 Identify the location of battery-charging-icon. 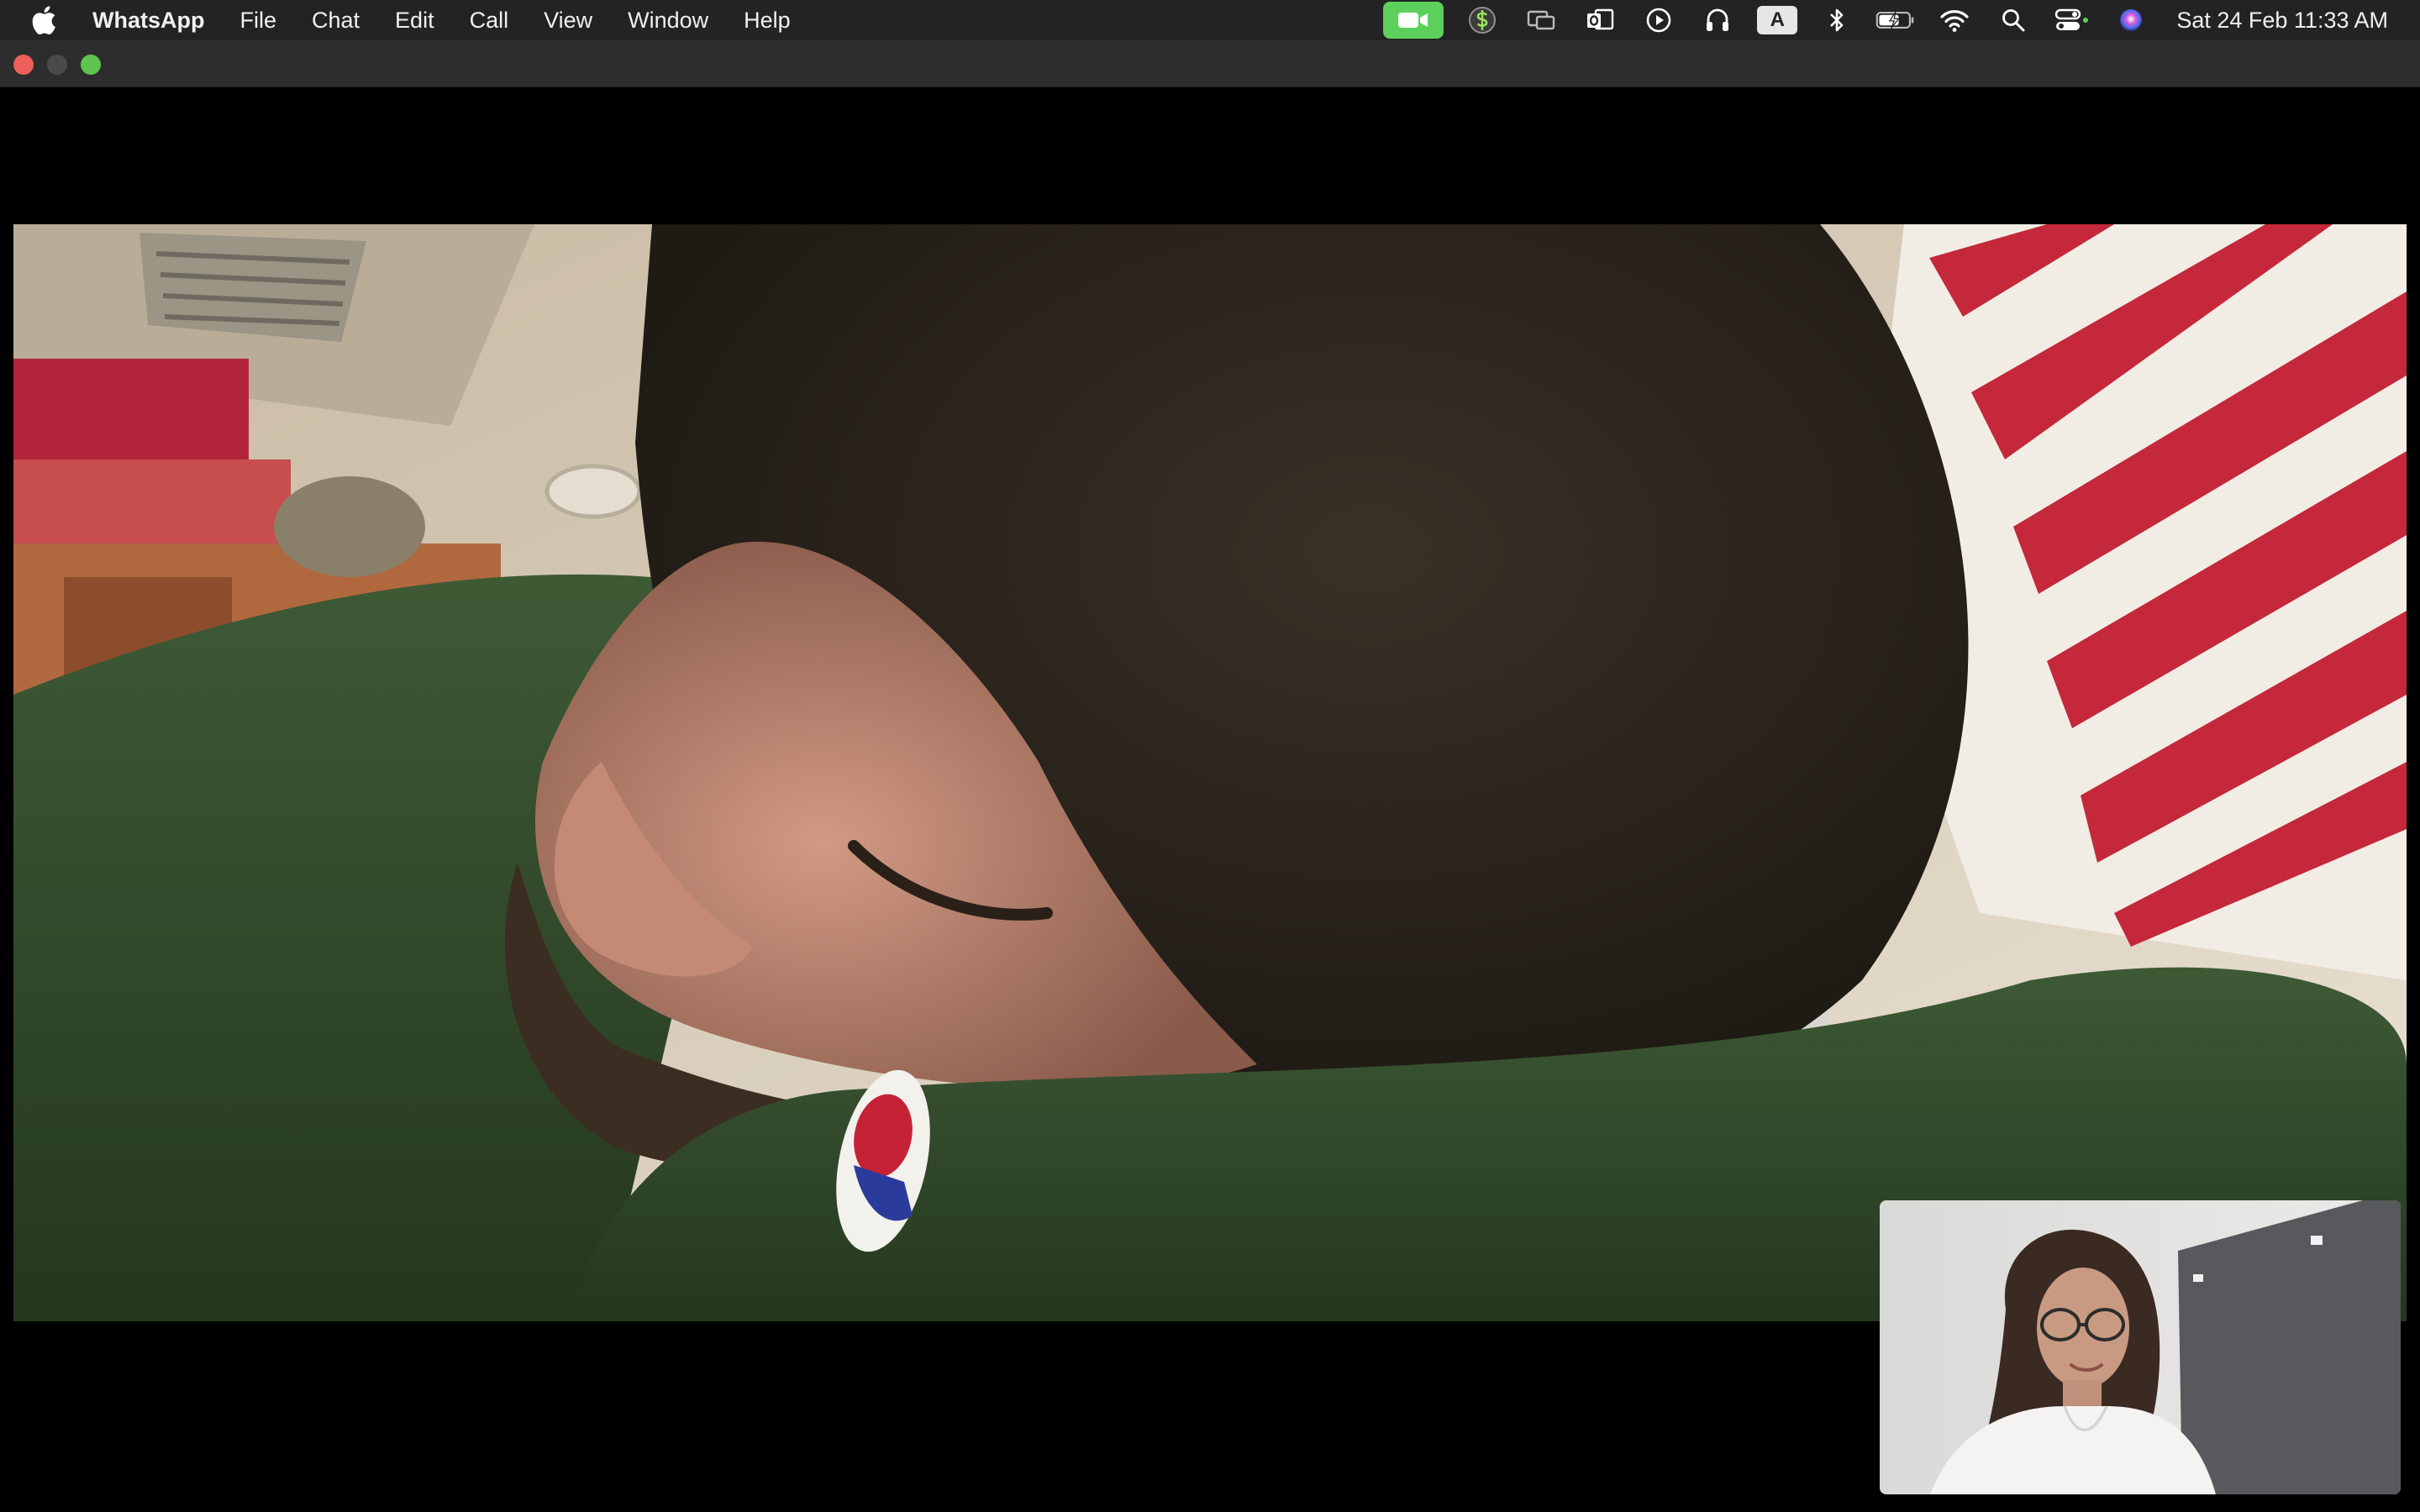
(1896, 20).